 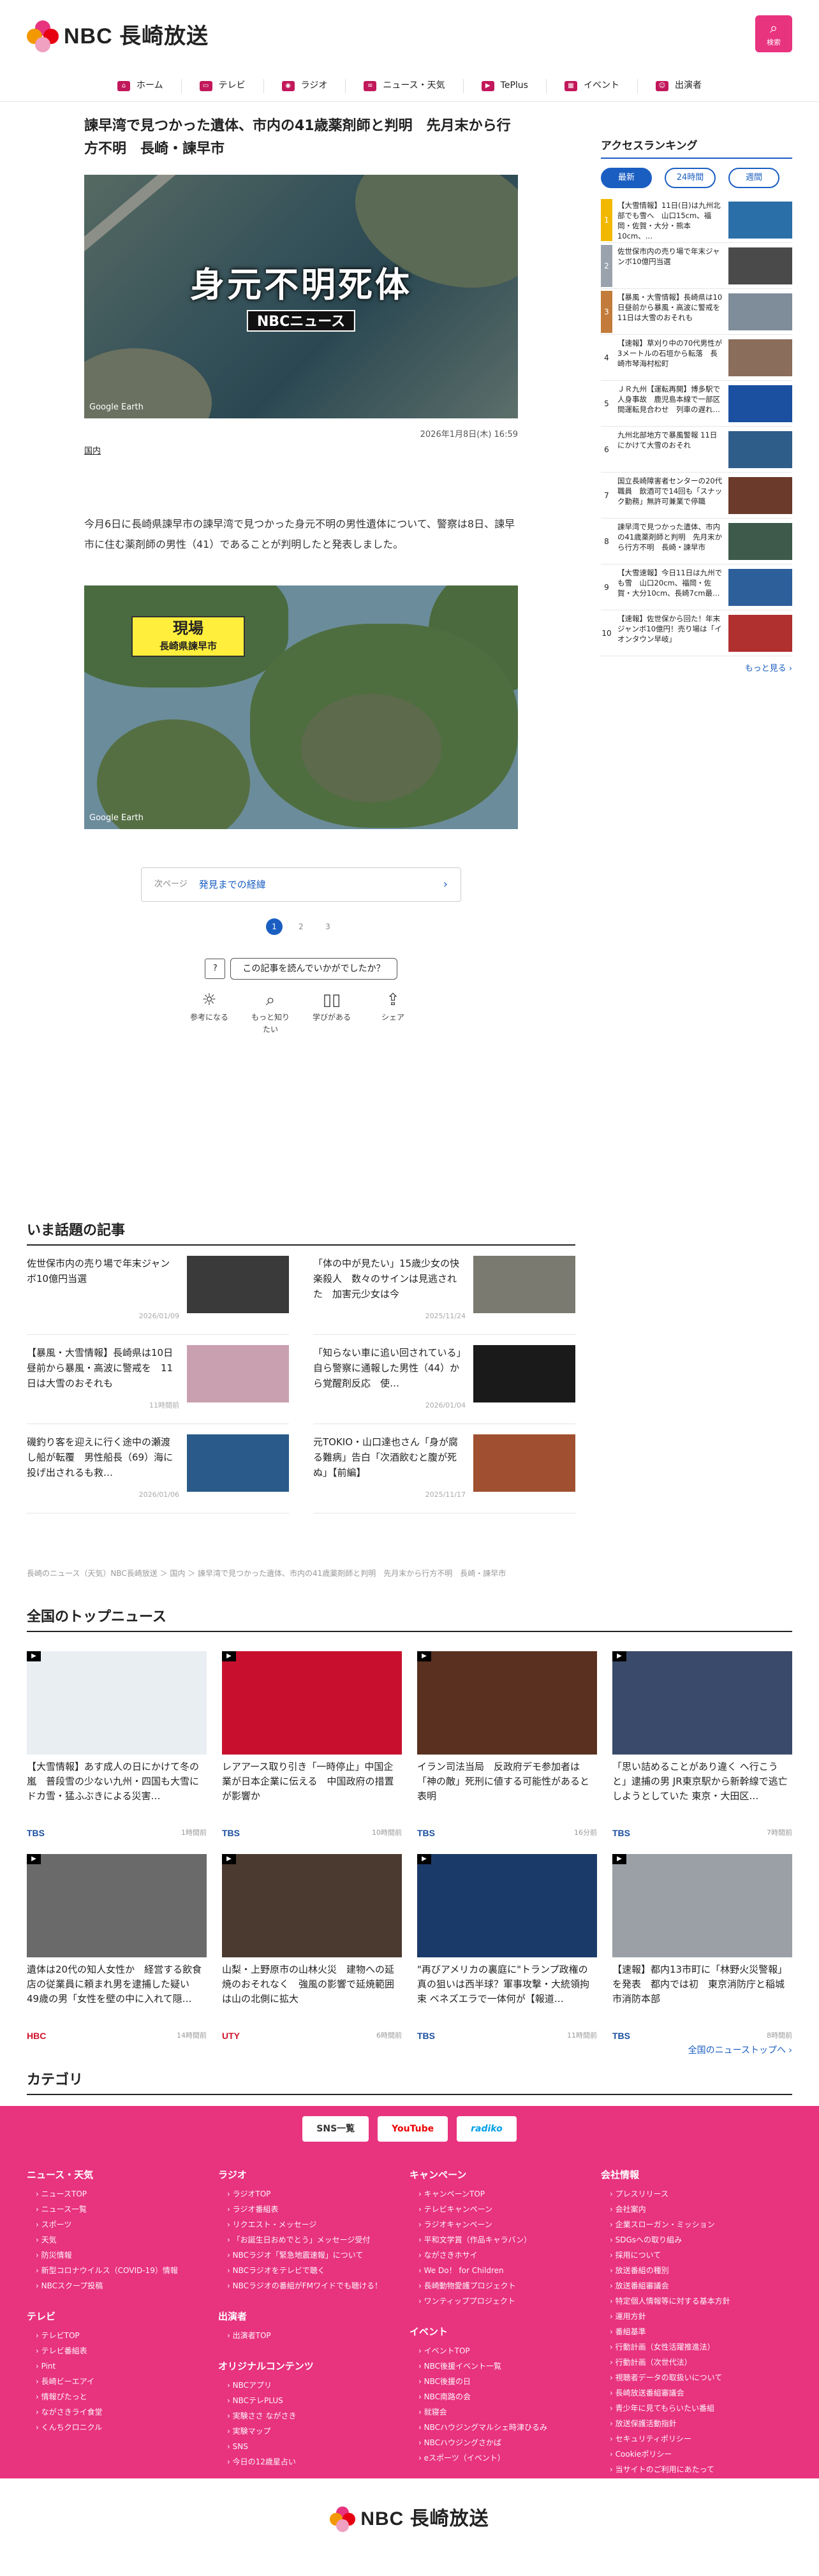 What do you see at coordinates (318, 2240) in the screenshot?
I see `footer-link: 「お誕生日おめでとう」メッセージ受付` at bounding box center [318, 2240].